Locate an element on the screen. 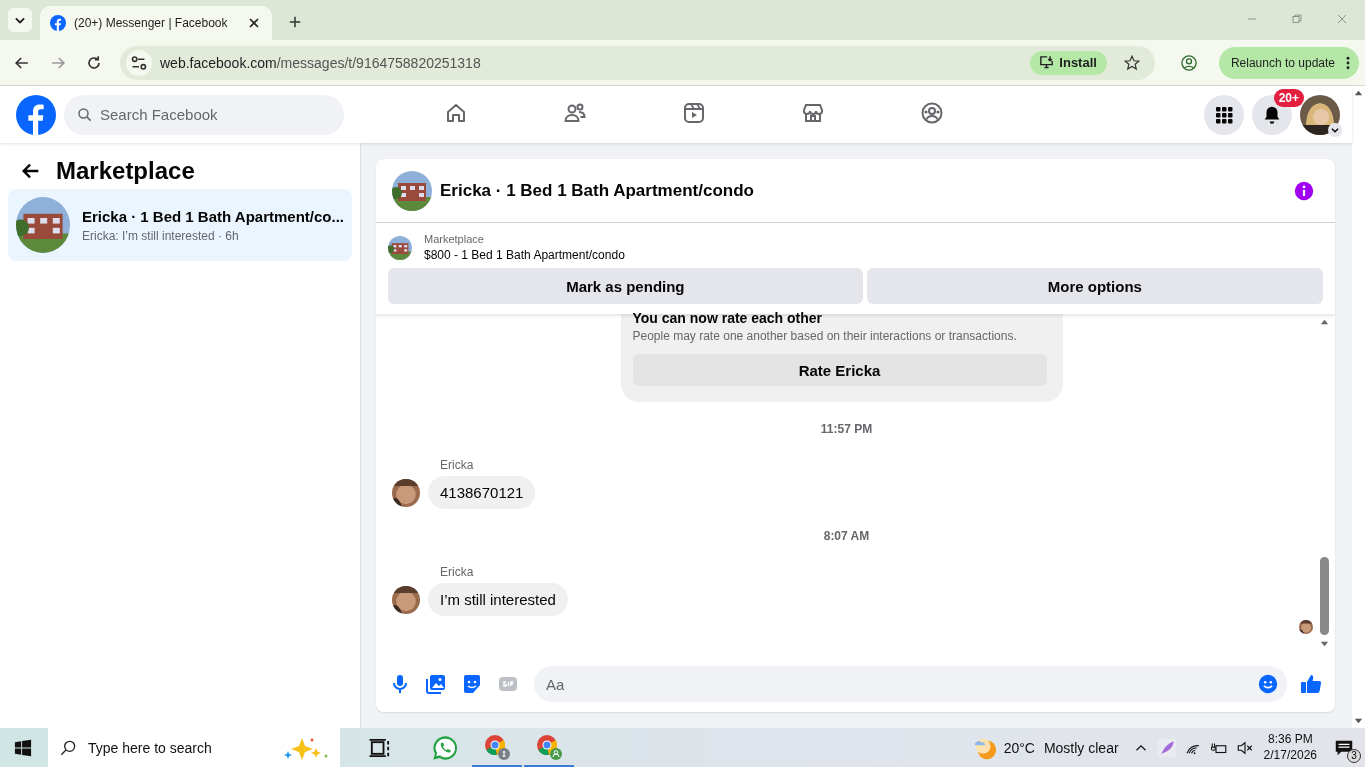 This screenshot has width=1365, height=767. video-icon is located at coordinates (693, 113).